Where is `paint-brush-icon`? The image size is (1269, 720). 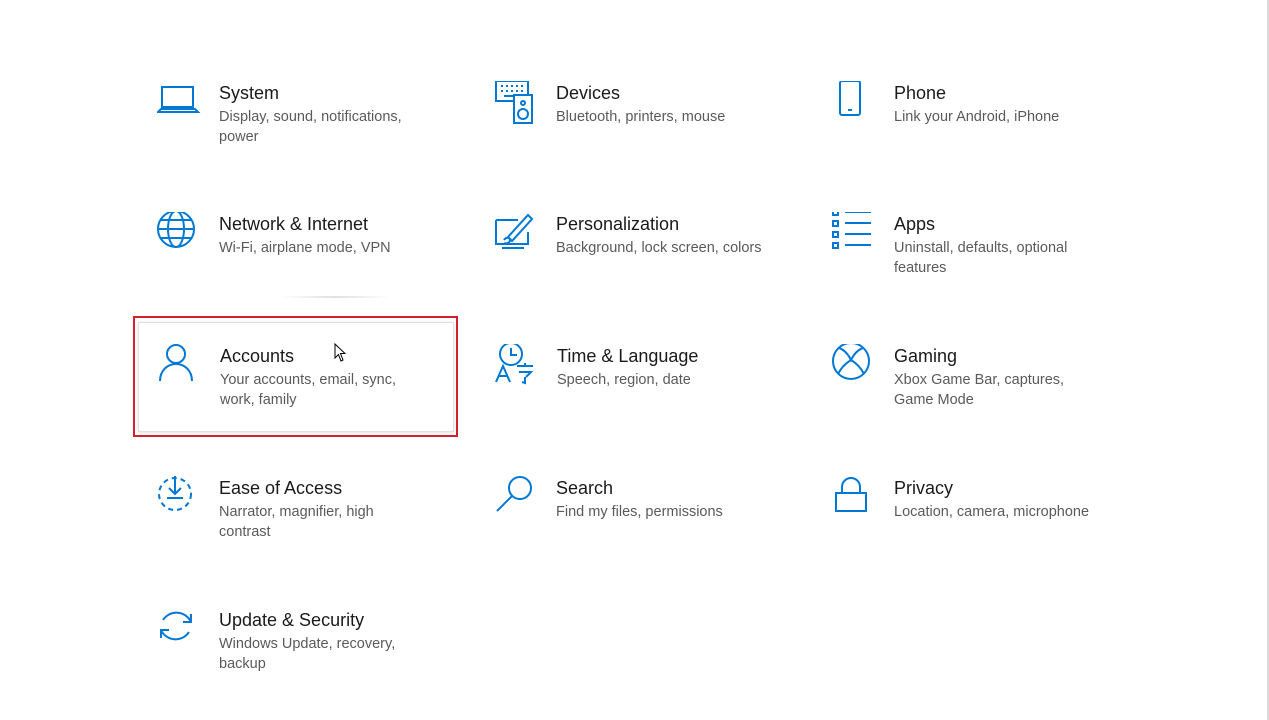 paint-brush-icon is located at coordinates (516, 234).